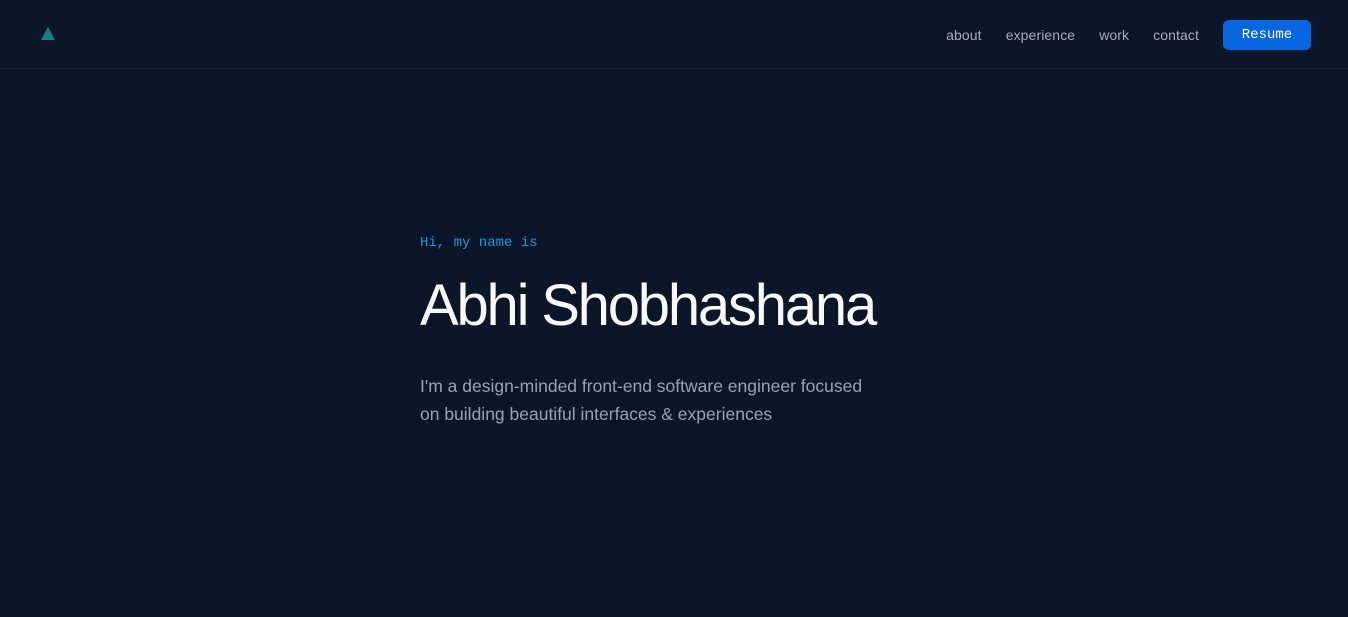 This screenshot has width=1348, height=617. What do you see at coordinates (1176, 35) in the screenshot?
I see `nav-link-contact: contact` at bounding box center [1176, 35].